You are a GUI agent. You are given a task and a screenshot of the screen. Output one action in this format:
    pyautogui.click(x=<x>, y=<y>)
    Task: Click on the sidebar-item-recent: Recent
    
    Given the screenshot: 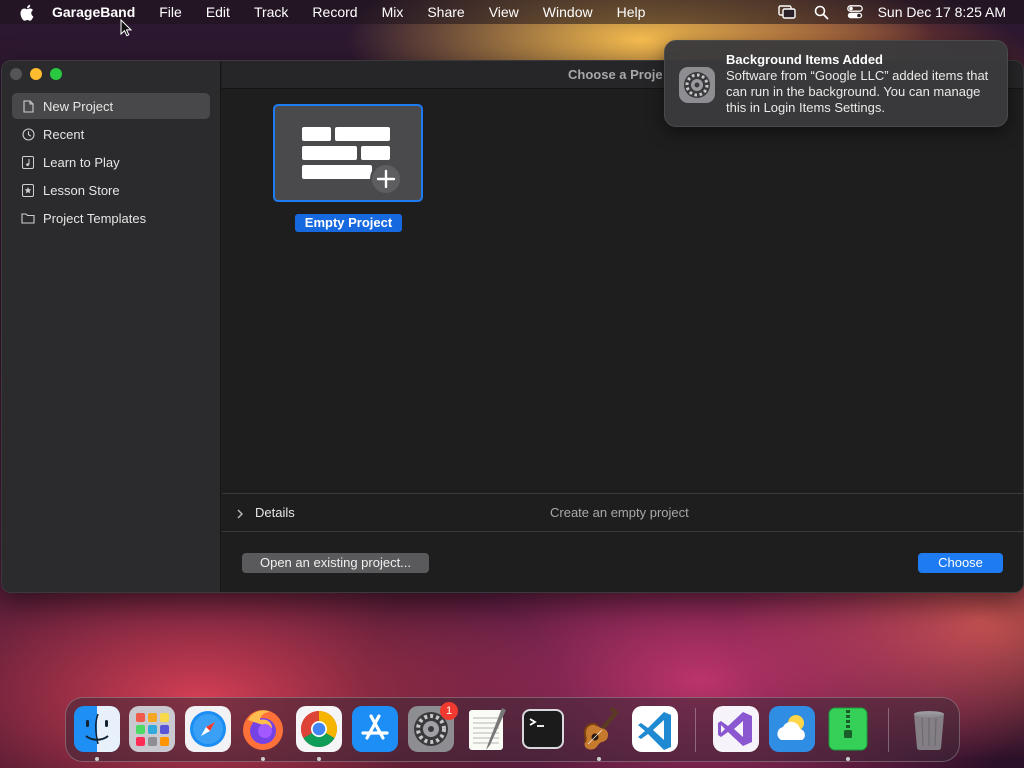 What is the action you would take?
    pyautogui.click(x=111, y=134)
    